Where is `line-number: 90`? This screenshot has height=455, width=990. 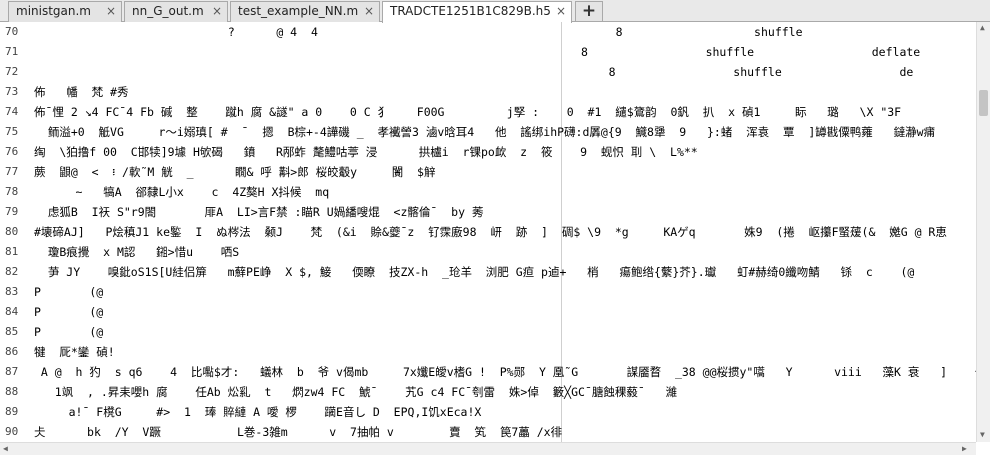 line-number: 90 is located at coordinates (12, 431).